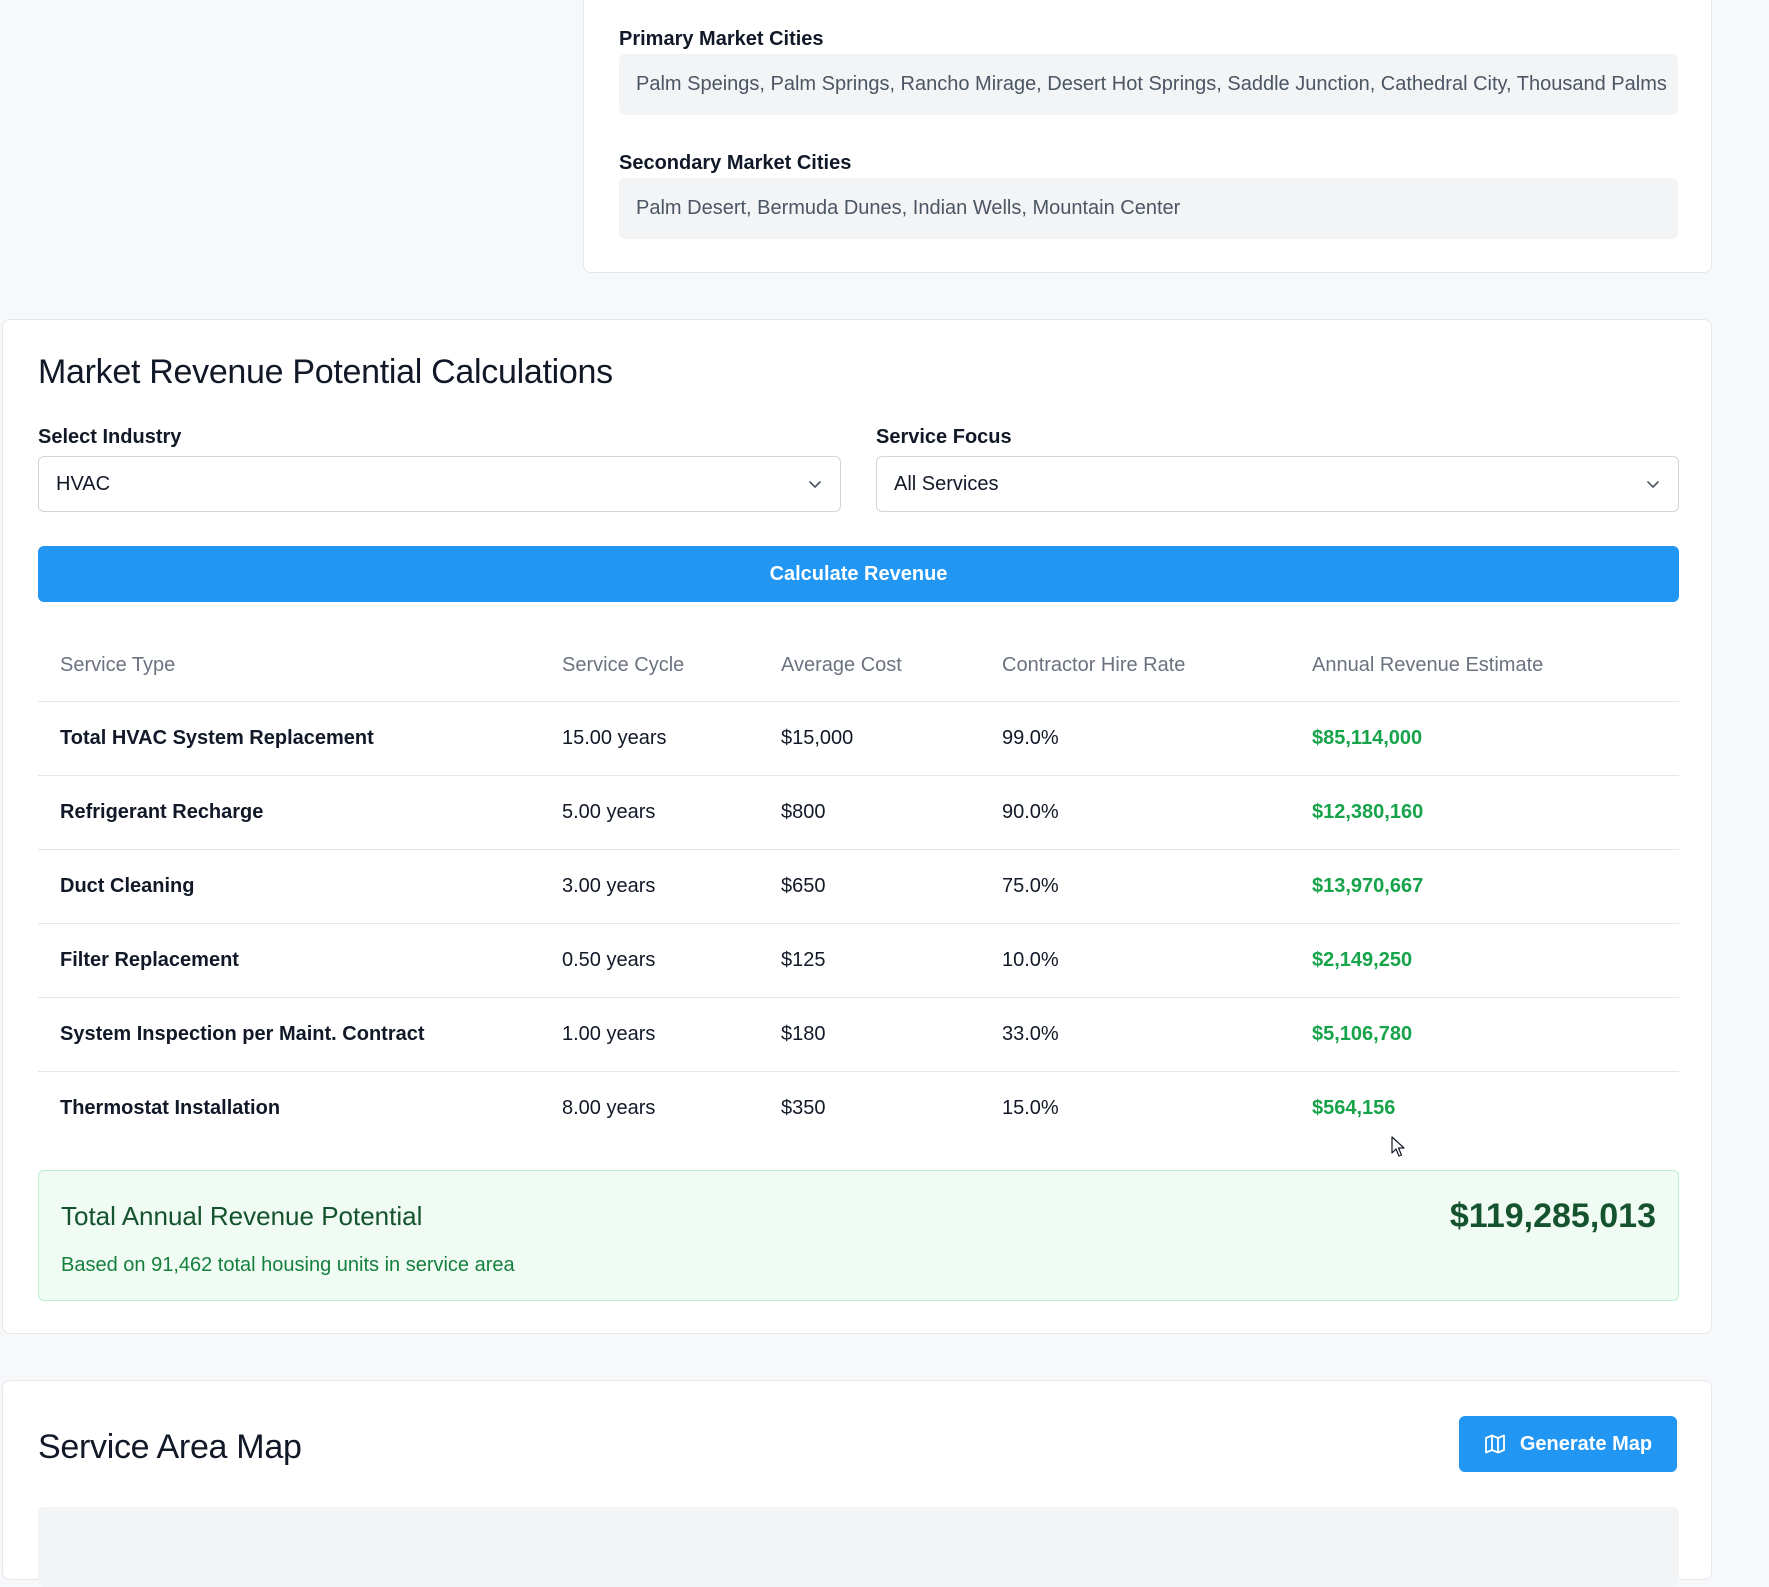  I want to click on generate-map-label: Generate Map, so click(1586, 1443).